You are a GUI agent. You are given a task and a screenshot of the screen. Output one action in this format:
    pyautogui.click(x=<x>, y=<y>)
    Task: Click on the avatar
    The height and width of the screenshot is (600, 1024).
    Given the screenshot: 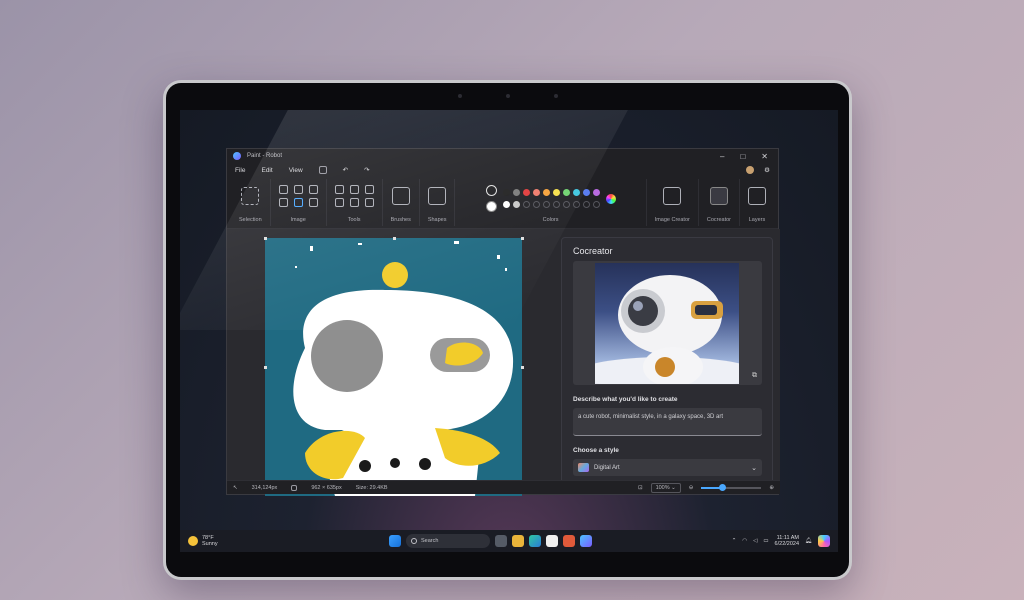 What is the action you would take?
    pyautogui.click(x=750, y=170)
    